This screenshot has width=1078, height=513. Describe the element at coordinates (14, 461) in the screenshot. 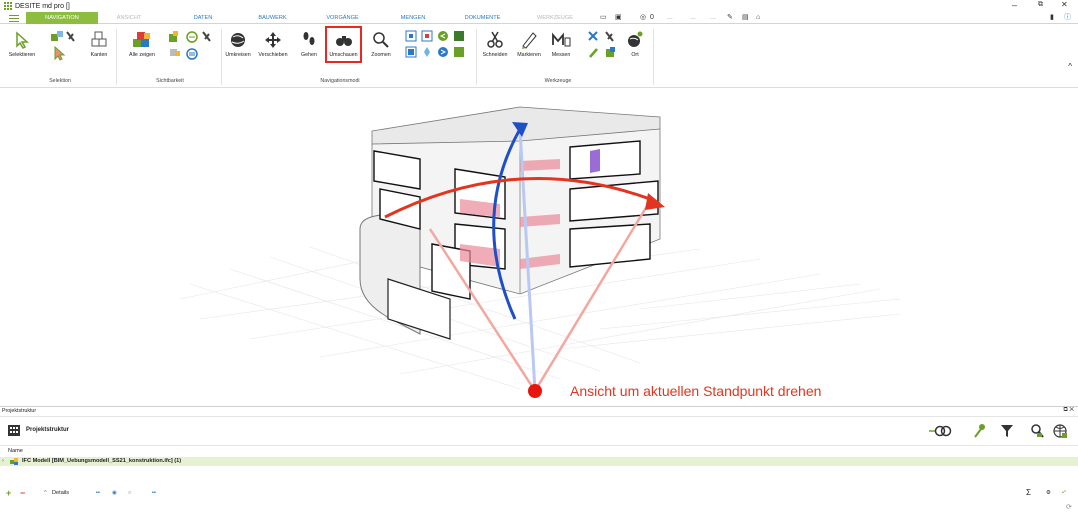

I see `ifc-model-icon` at that location.